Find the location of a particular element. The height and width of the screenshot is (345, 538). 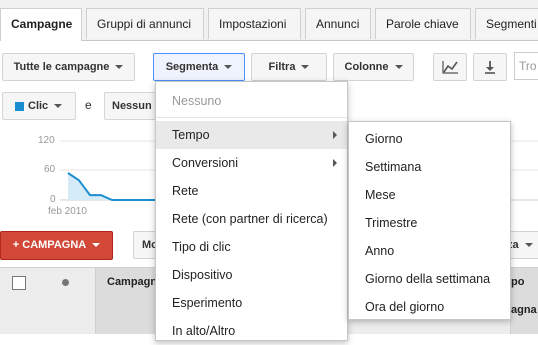

segment-item-top-other: In alto/Altro is located at coordinates (251, 331).